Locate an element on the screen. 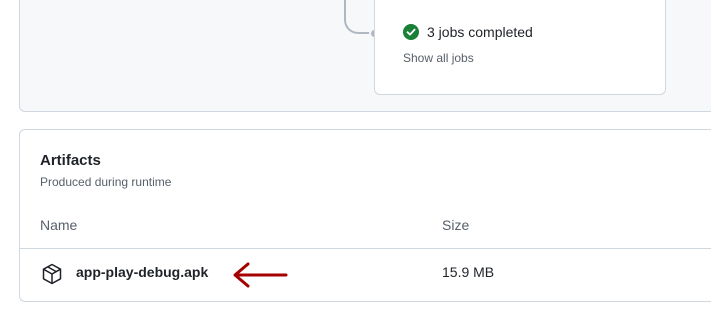 The width and height of the screenshot is (711, 323). jobs-status-text: 3 jobs completed is located at coordinates (480, 32).